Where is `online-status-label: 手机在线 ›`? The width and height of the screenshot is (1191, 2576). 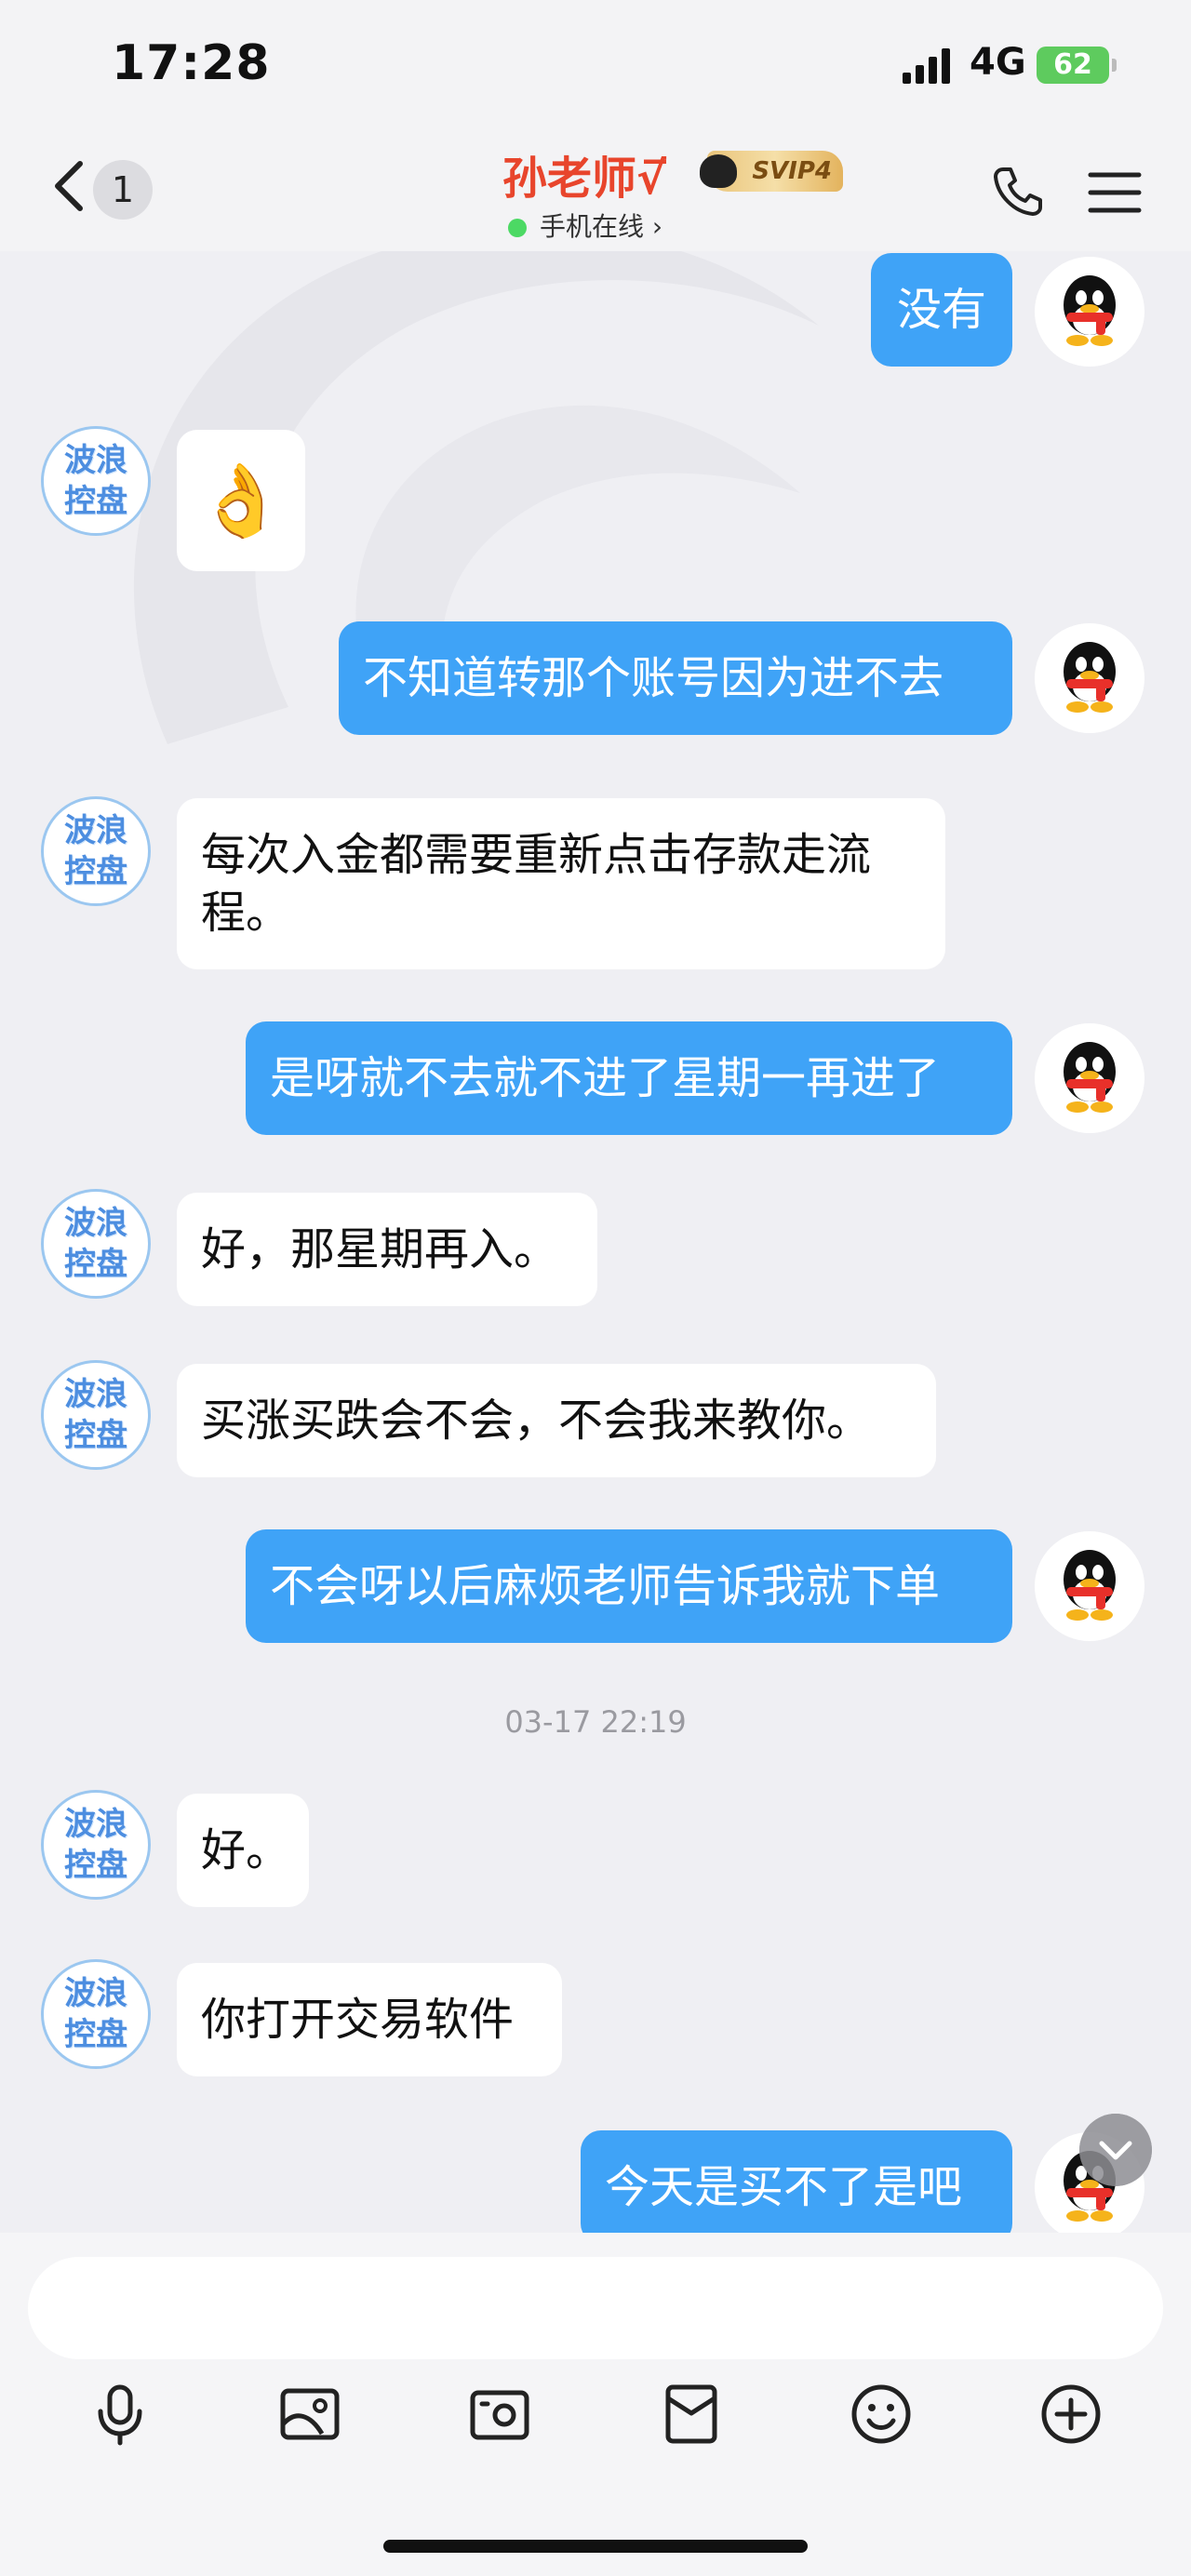
online-status-label: 手机在线 › is located at coordinates (601, 226).